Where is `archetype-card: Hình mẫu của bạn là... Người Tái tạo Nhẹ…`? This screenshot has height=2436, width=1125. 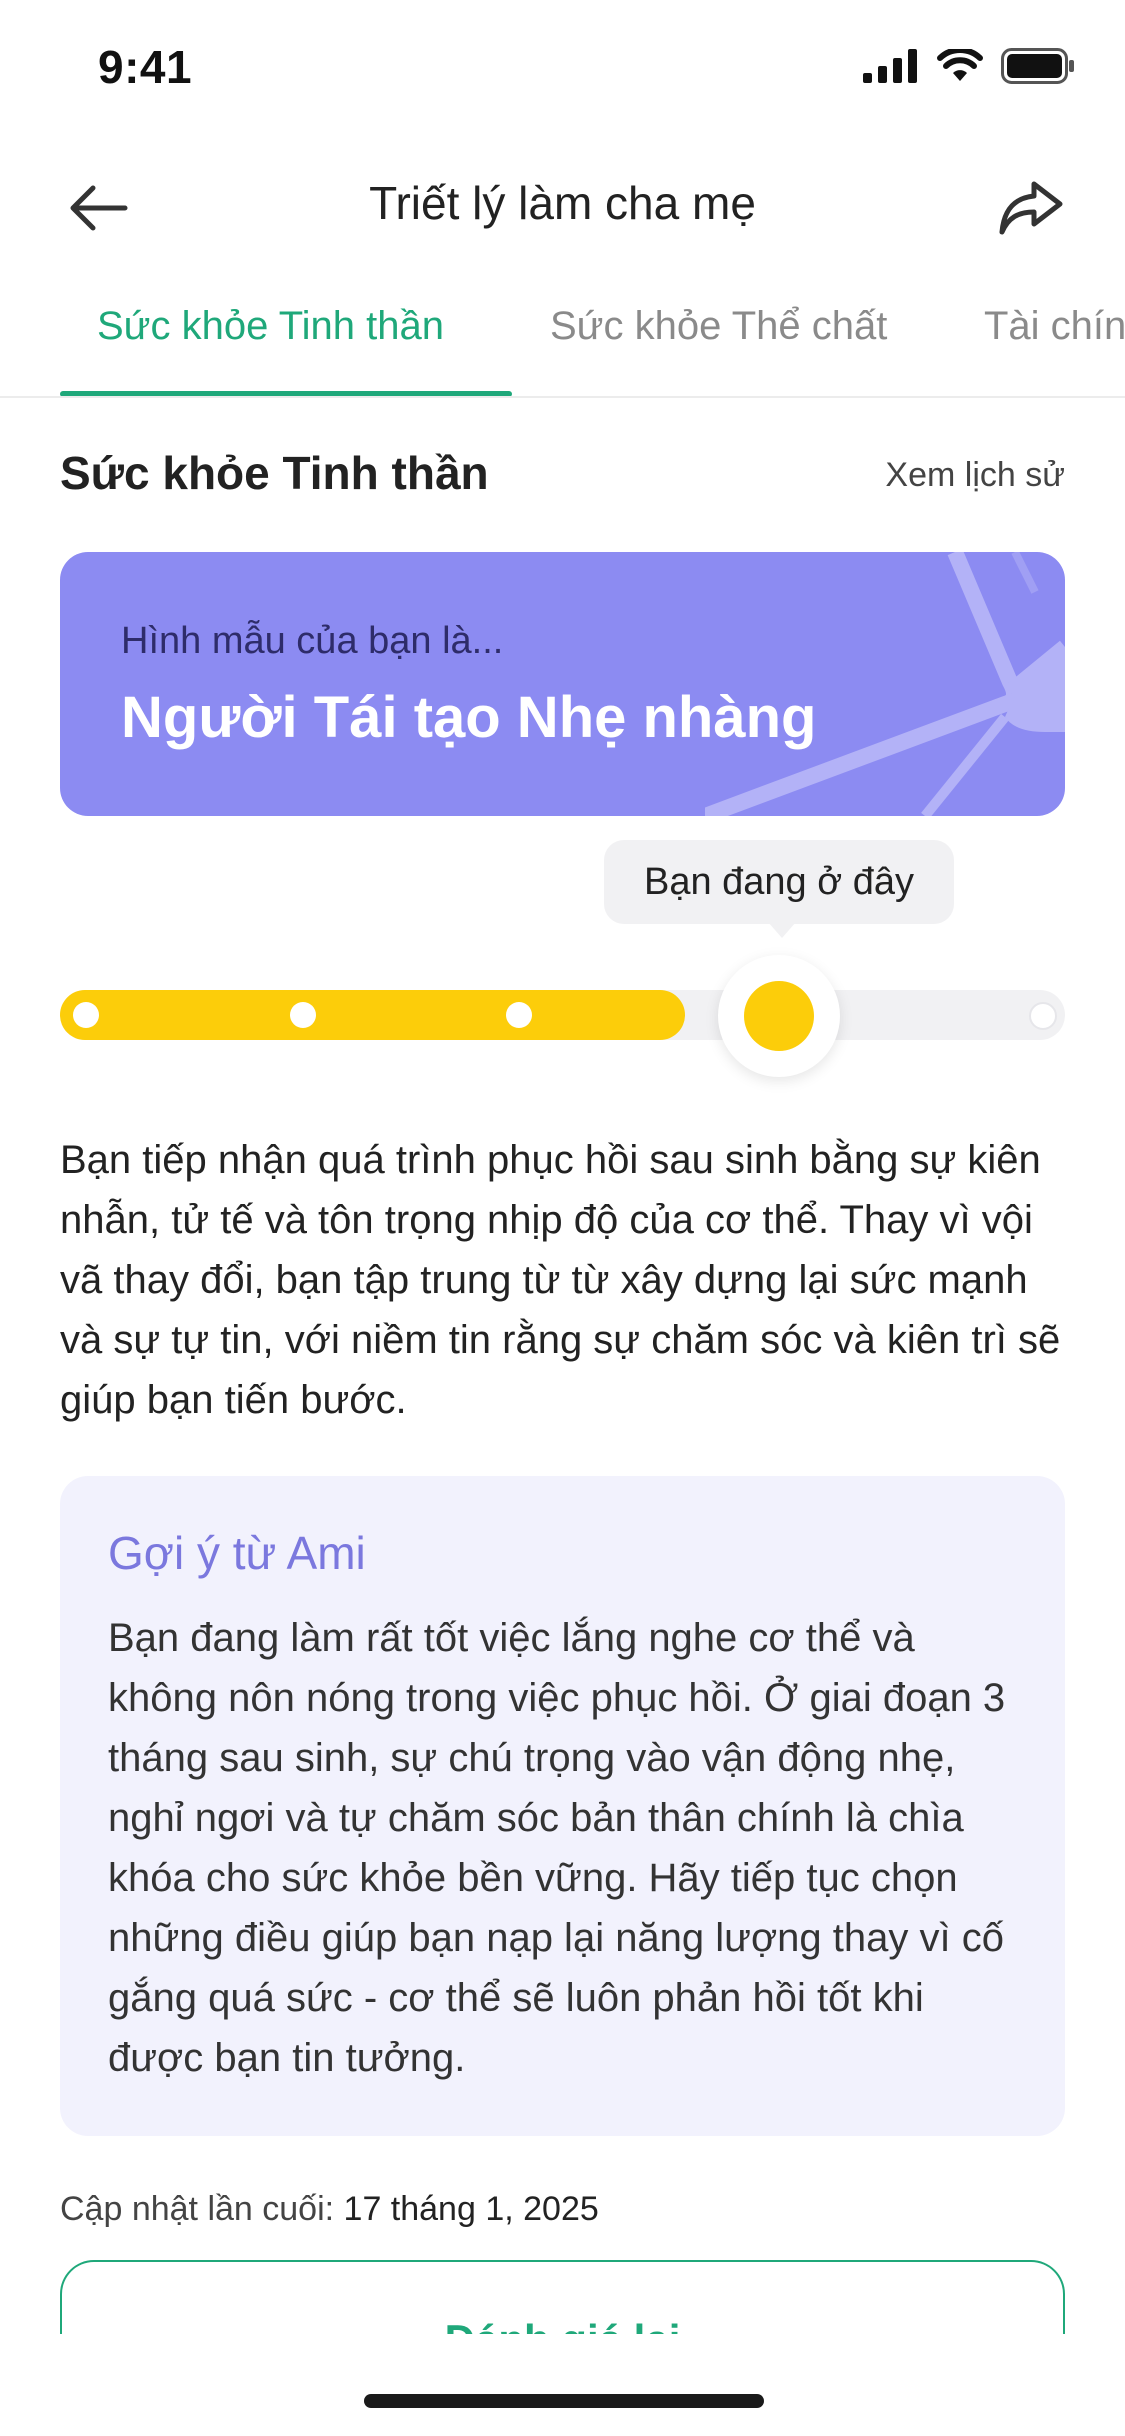
archetype-card: Hình mẫu của bạn là... Người Tái tạo Nhẹ… is located at coordinates (562, 684).